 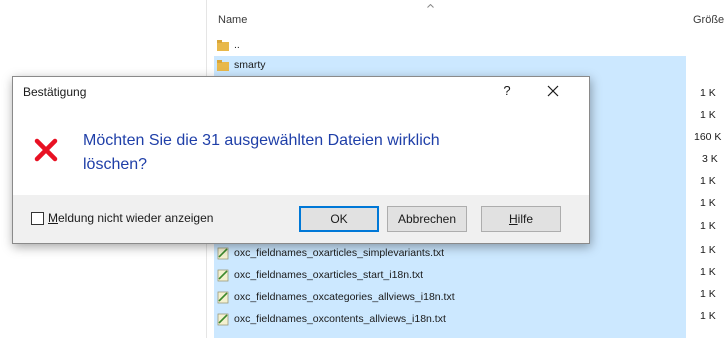 What do you see at coordinates (115, 164) in the screenshot?
I see `message-line-2: löschen?` at bounding box center [115, 164].